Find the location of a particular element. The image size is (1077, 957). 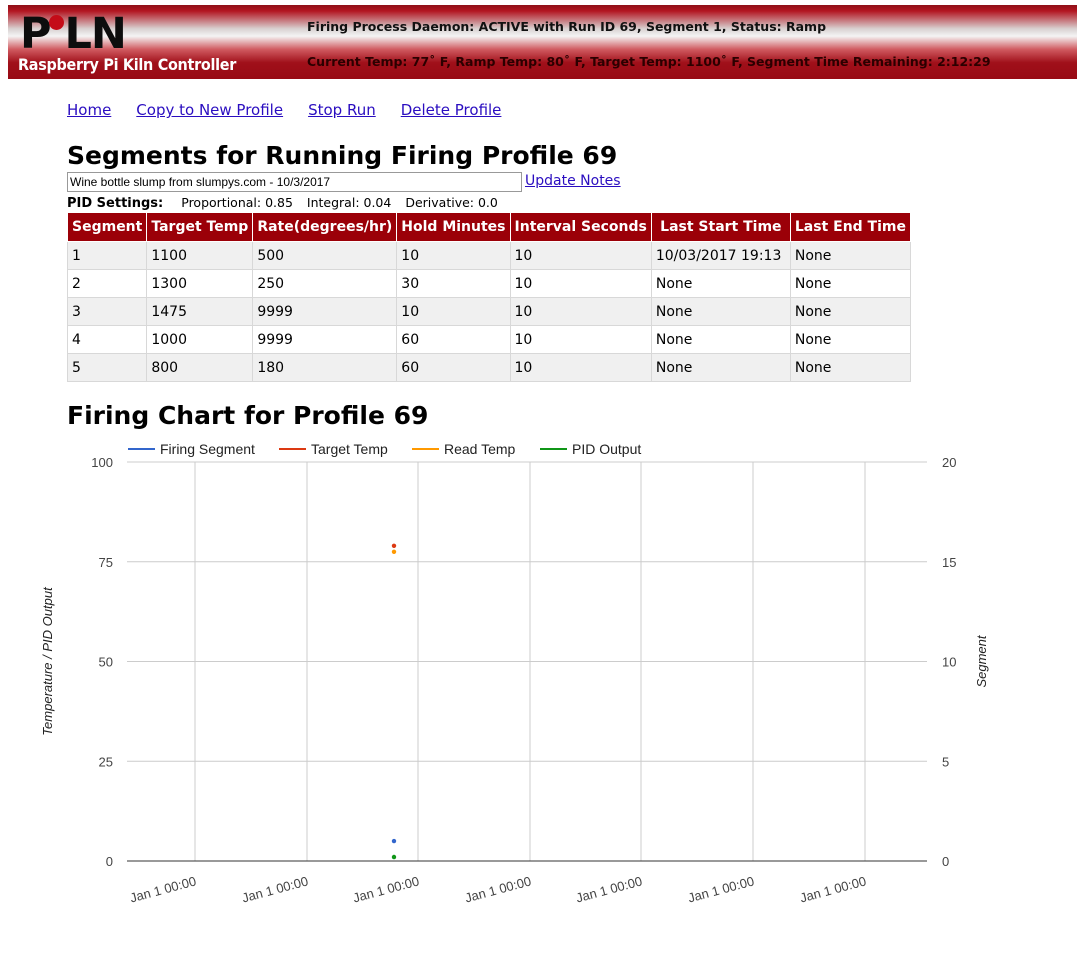

table-cell: 3 is located at coordinates (107, 311).